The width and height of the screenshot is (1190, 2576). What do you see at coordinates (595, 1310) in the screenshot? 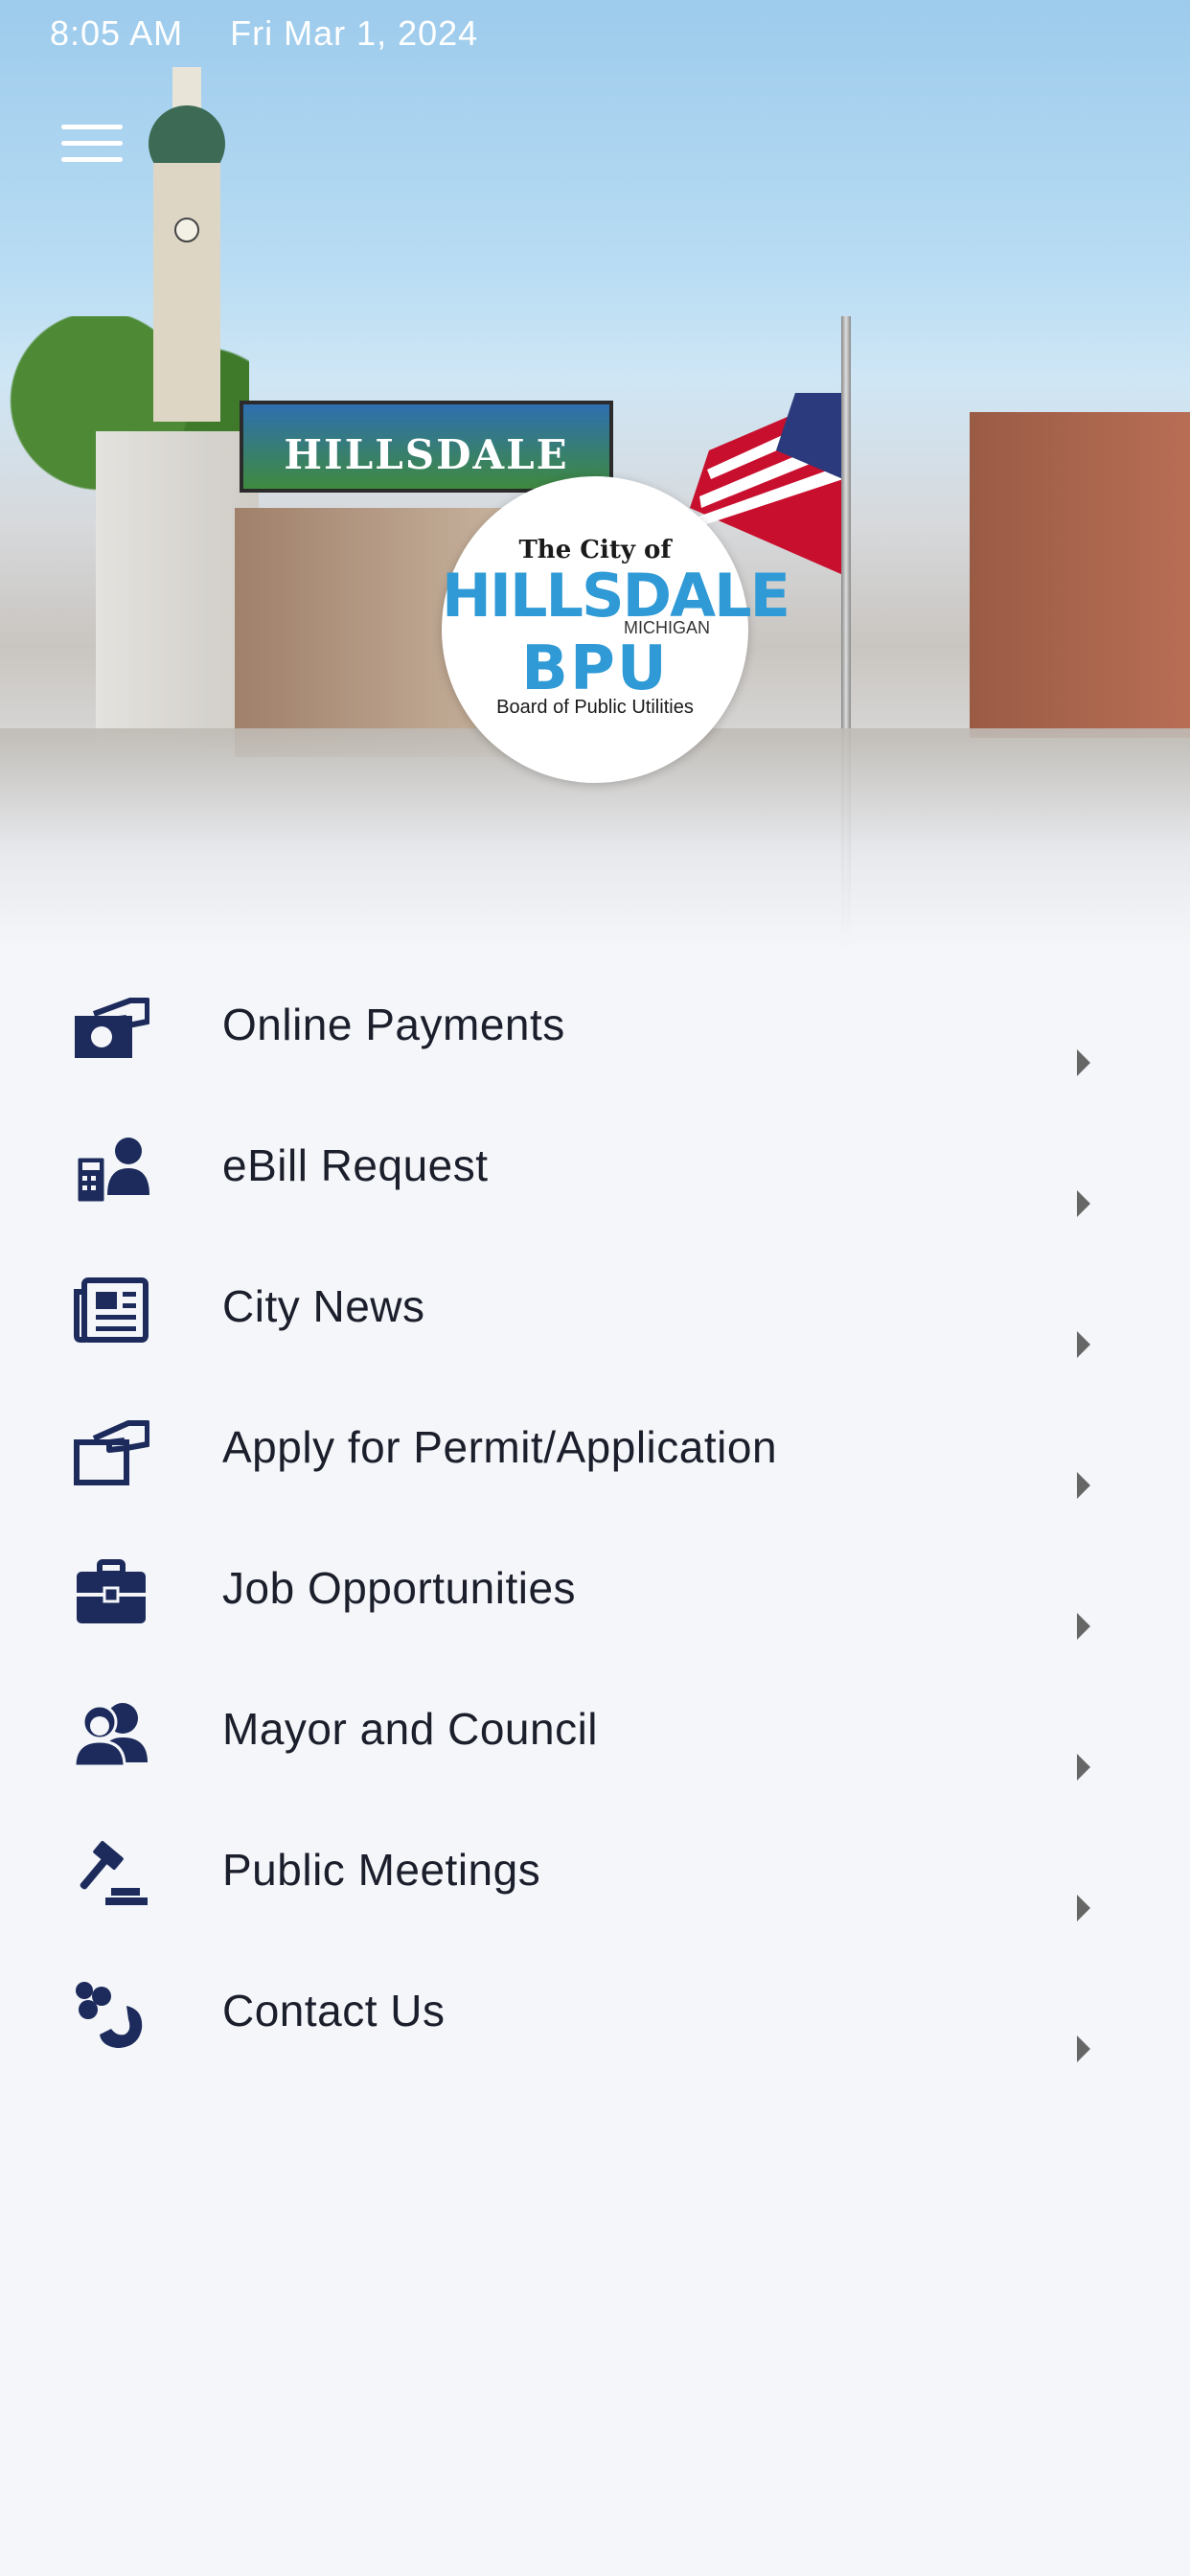
I see `menu-item-city-news: City News` at bounding box center [595, 1310].